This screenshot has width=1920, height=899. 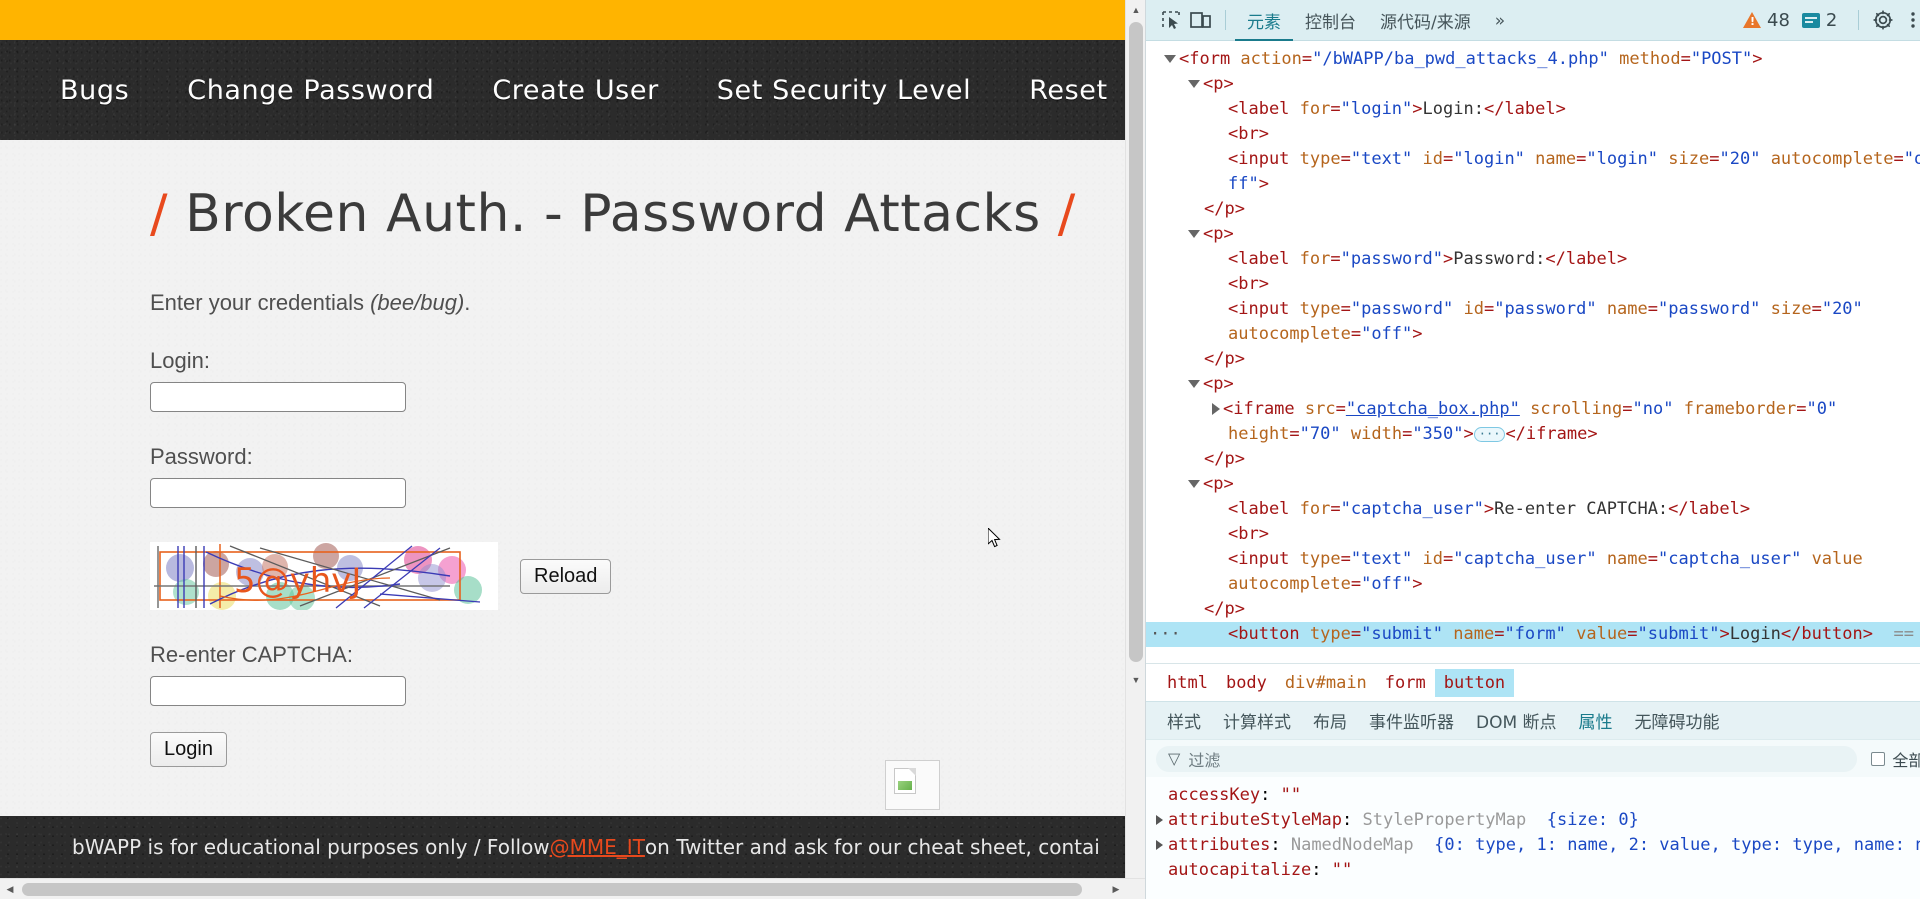 What do you see at coordinates (1184, 720) in the screenshot?
I see `sidebar-tab: 样式` at bounding box center [1184, 720].